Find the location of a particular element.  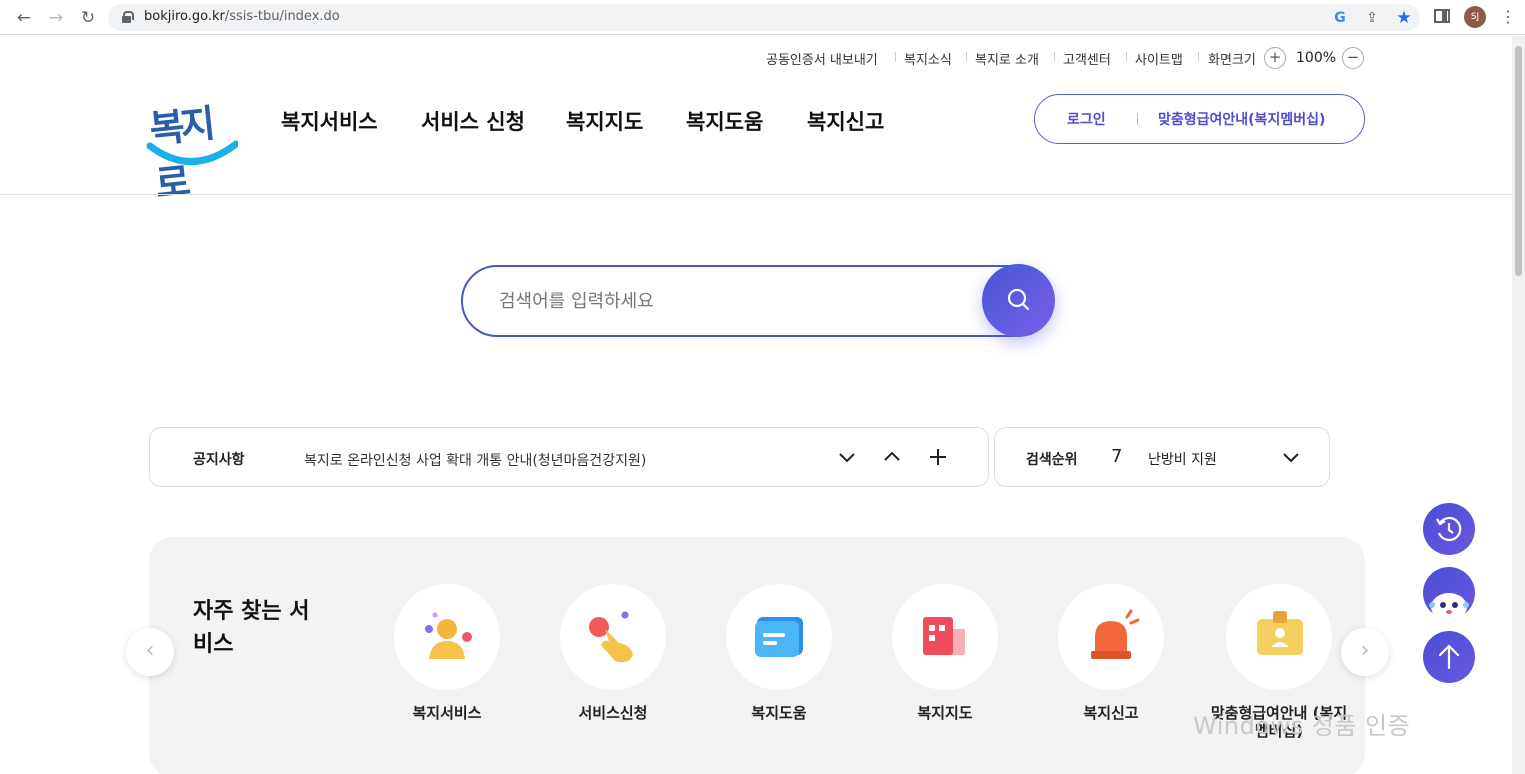

util-screen-size-label: 화면크기 is located at coordinates (1232, 60).